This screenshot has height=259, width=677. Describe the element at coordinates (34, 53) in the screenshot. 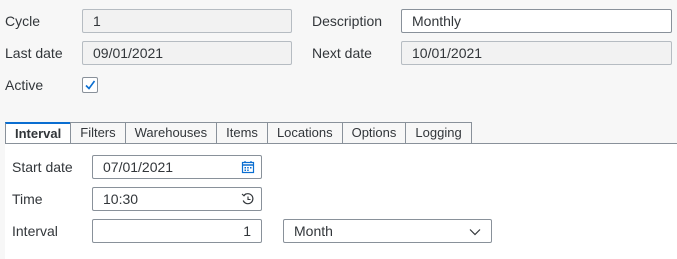

I see `last-date-label: Last date` at that location.